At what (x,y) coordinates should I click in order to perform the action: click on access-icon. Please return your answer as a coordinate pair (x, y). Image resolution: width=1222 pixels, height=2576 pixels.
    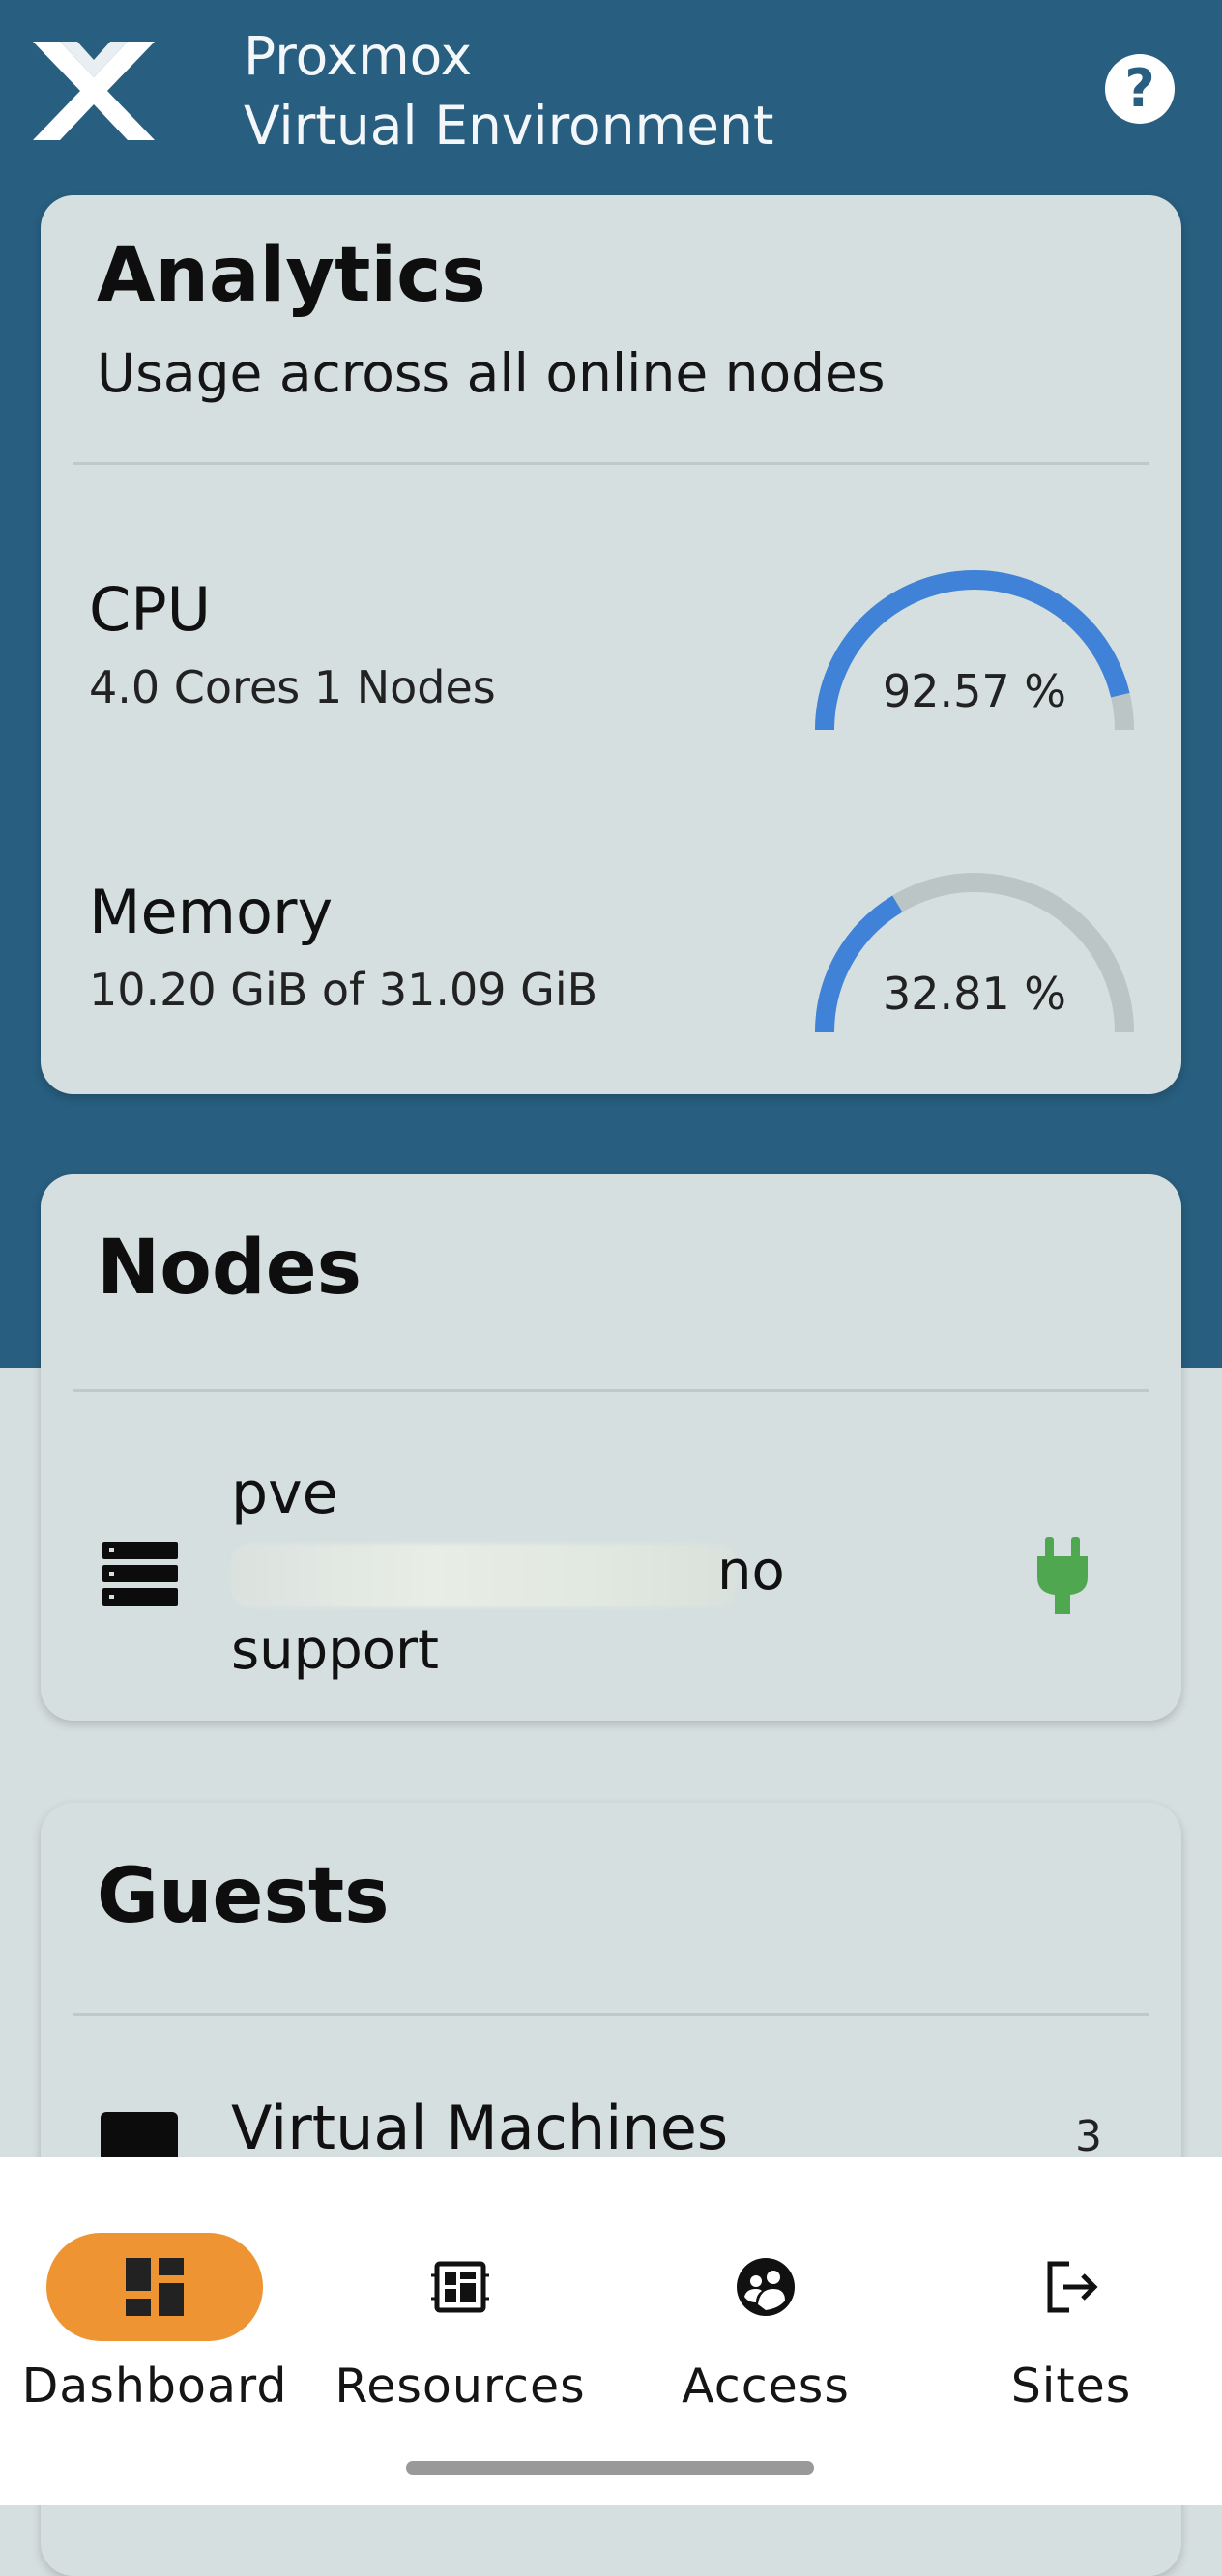
    Looking at the image, I should click on (766, 2287).